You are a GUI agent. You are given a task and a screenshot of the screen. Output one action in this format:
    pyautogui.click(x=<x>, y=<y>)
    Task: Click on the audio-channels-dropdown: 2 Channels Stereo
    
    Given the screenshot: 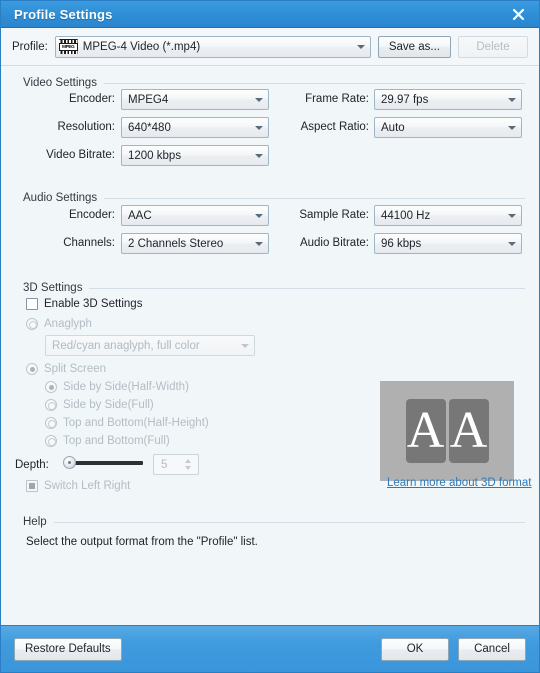 What is the action you would take?
    pyautogui.click(x=195, y=243)
    